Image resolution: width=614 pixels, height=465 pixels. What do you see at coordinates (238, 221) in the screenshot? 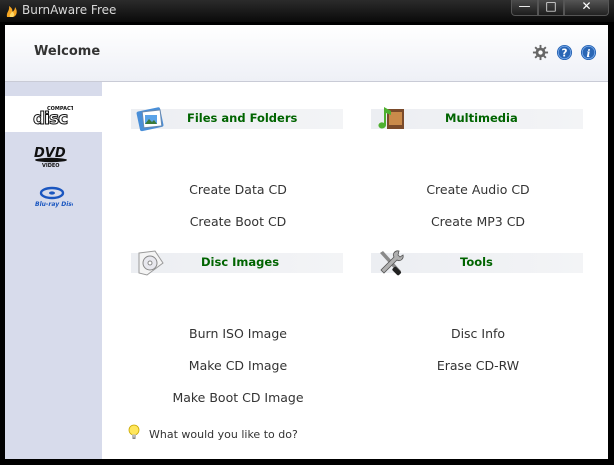
I see `create-boot-cd-link: Create Boot CD` at bounding box center [238, 221].